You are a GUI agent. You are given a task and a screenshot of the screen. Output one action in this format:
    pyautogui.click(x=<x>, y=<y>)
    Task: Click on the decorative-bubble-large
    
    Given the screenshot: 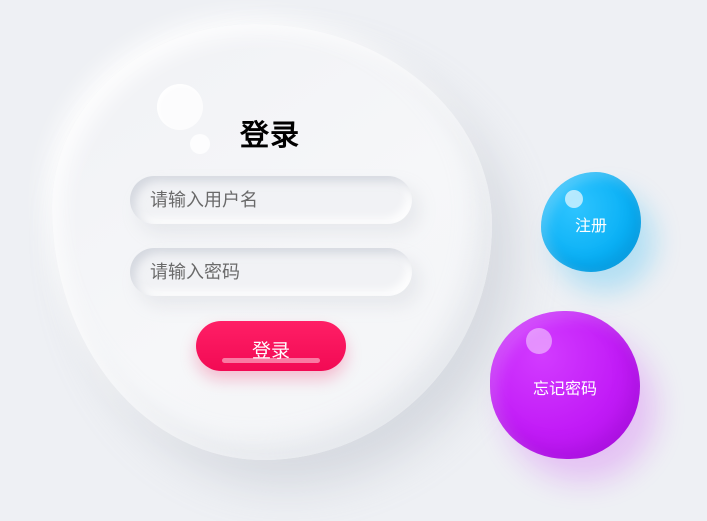 What is the action you would take?
    pyautogui.click(x=180, y=107)
    